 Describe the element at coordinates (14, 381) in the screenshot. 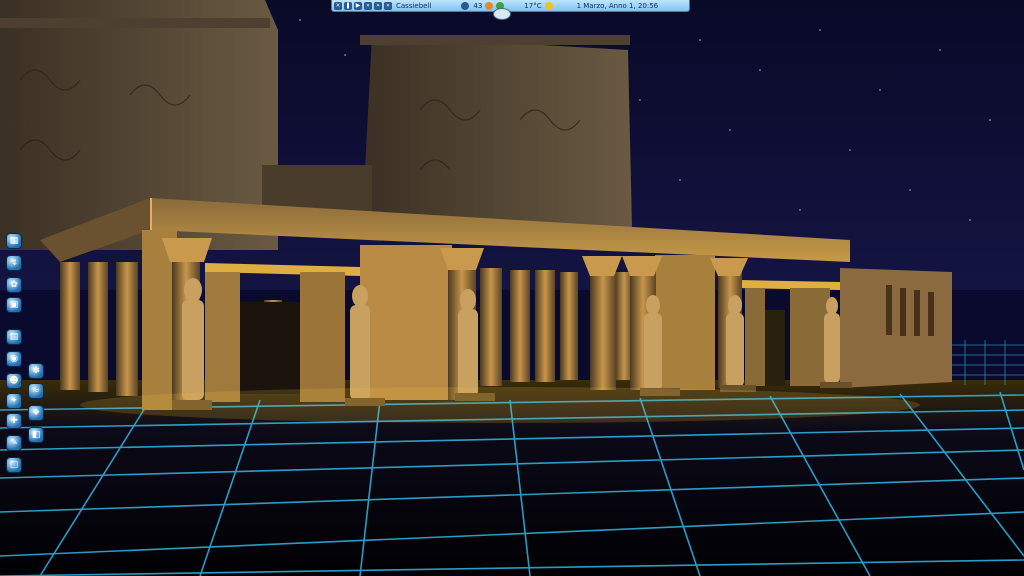

I see `staff-tool: ☻` at that location.